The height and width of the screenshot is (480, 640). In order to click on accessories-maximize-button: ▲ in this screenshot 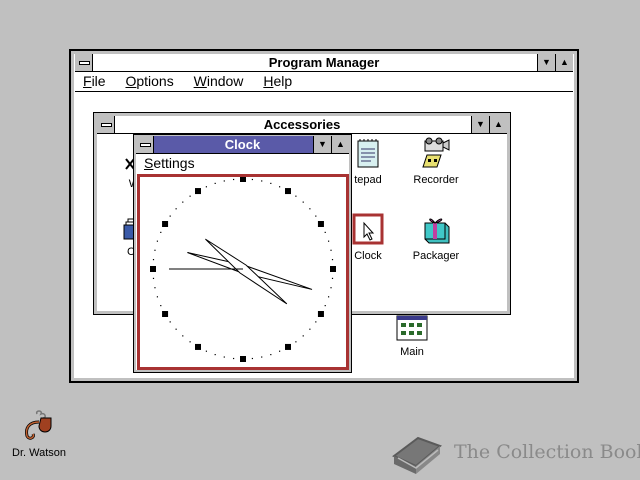, I will do `click(498, 124)`.